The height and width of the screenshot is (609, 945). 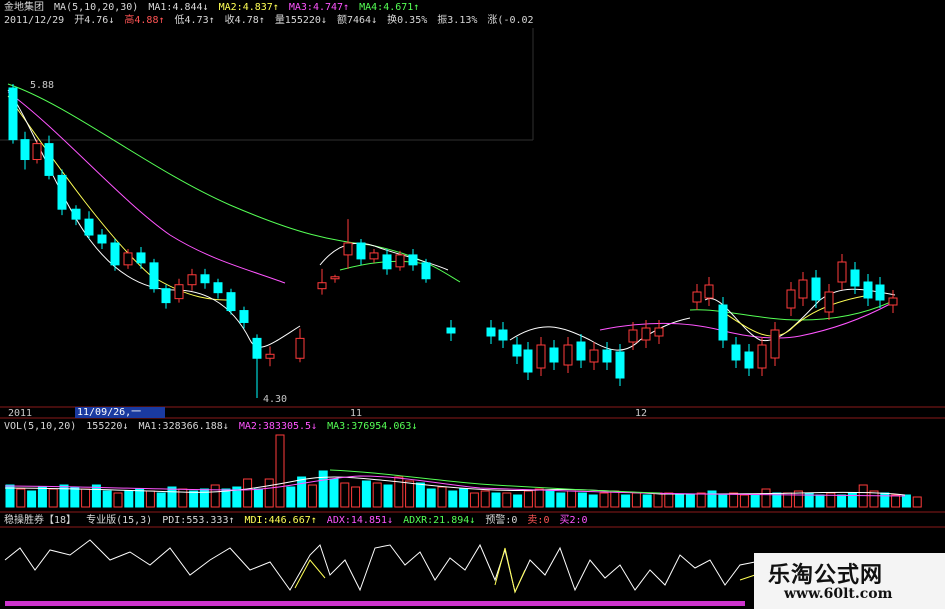 I want to click on watermark-url: www.60lt.com, so click(x=838, y=594).